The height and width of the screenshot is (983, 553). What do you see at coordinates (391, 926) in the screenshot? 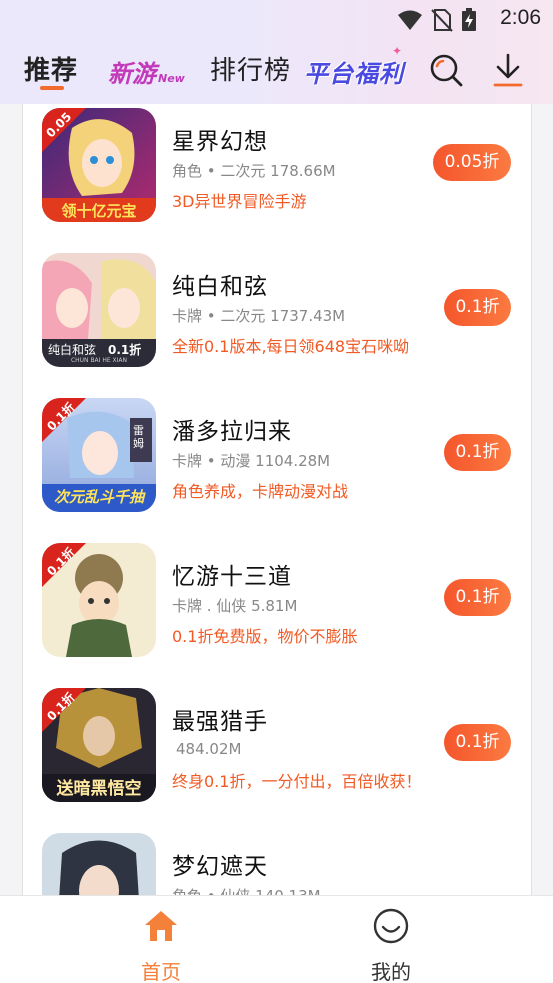
I see `smiley-icon` at bounding box center [391, 926].